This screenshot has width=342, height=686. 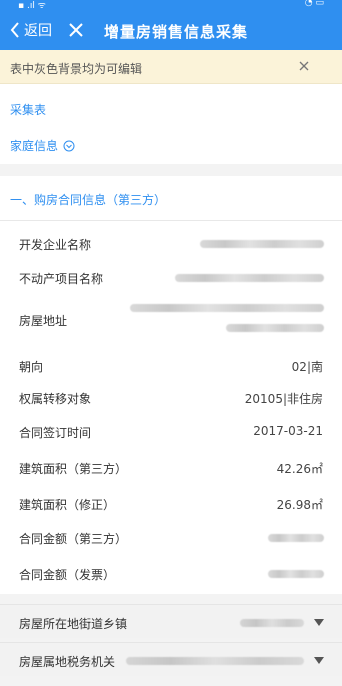 What do you see at coordinates (171, 365) in the screenshot?
I see `row-orientation: 朝向 02|南` at bounding box center [171, 365].